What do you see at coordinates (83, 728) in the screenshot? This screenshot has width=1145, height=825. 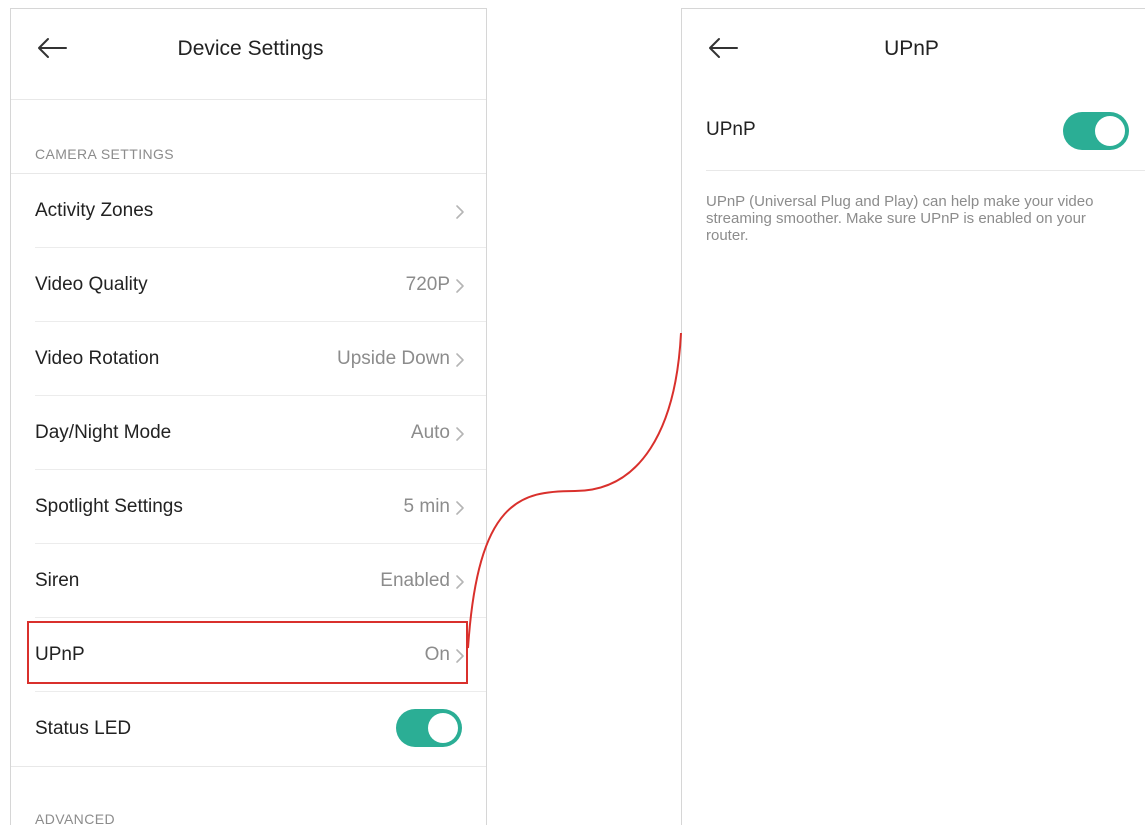 I see `row-label: Status LED` at bounding box center [83, 728].